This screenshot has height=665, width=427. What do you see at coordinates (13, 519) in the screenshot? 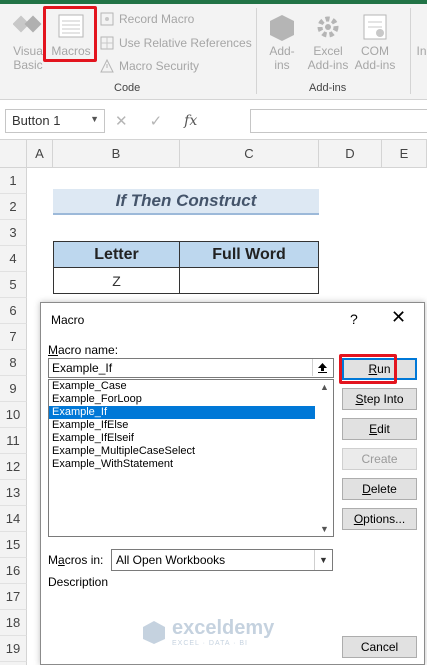
I see `row-header: 14` at bounding box center [13, 519].